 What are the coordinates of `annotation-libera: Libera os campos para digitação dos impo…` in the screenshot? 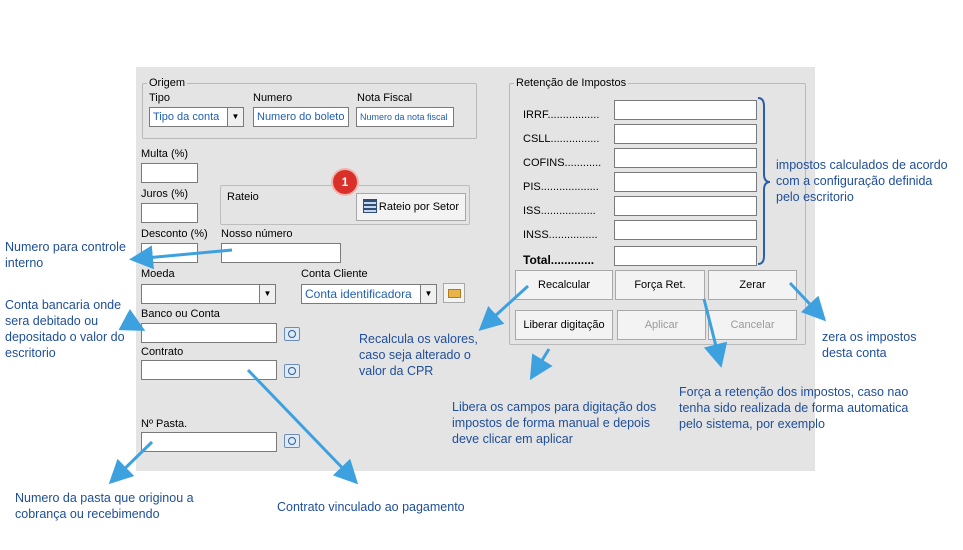 It's located at (554, 423).